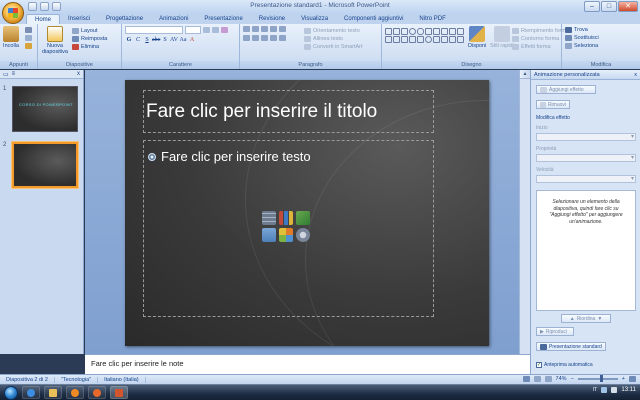 Image resolution: width=640 pixels, height=400 pixels. I want to click on tab-visualizza: Visualizza, so click(314, 19).